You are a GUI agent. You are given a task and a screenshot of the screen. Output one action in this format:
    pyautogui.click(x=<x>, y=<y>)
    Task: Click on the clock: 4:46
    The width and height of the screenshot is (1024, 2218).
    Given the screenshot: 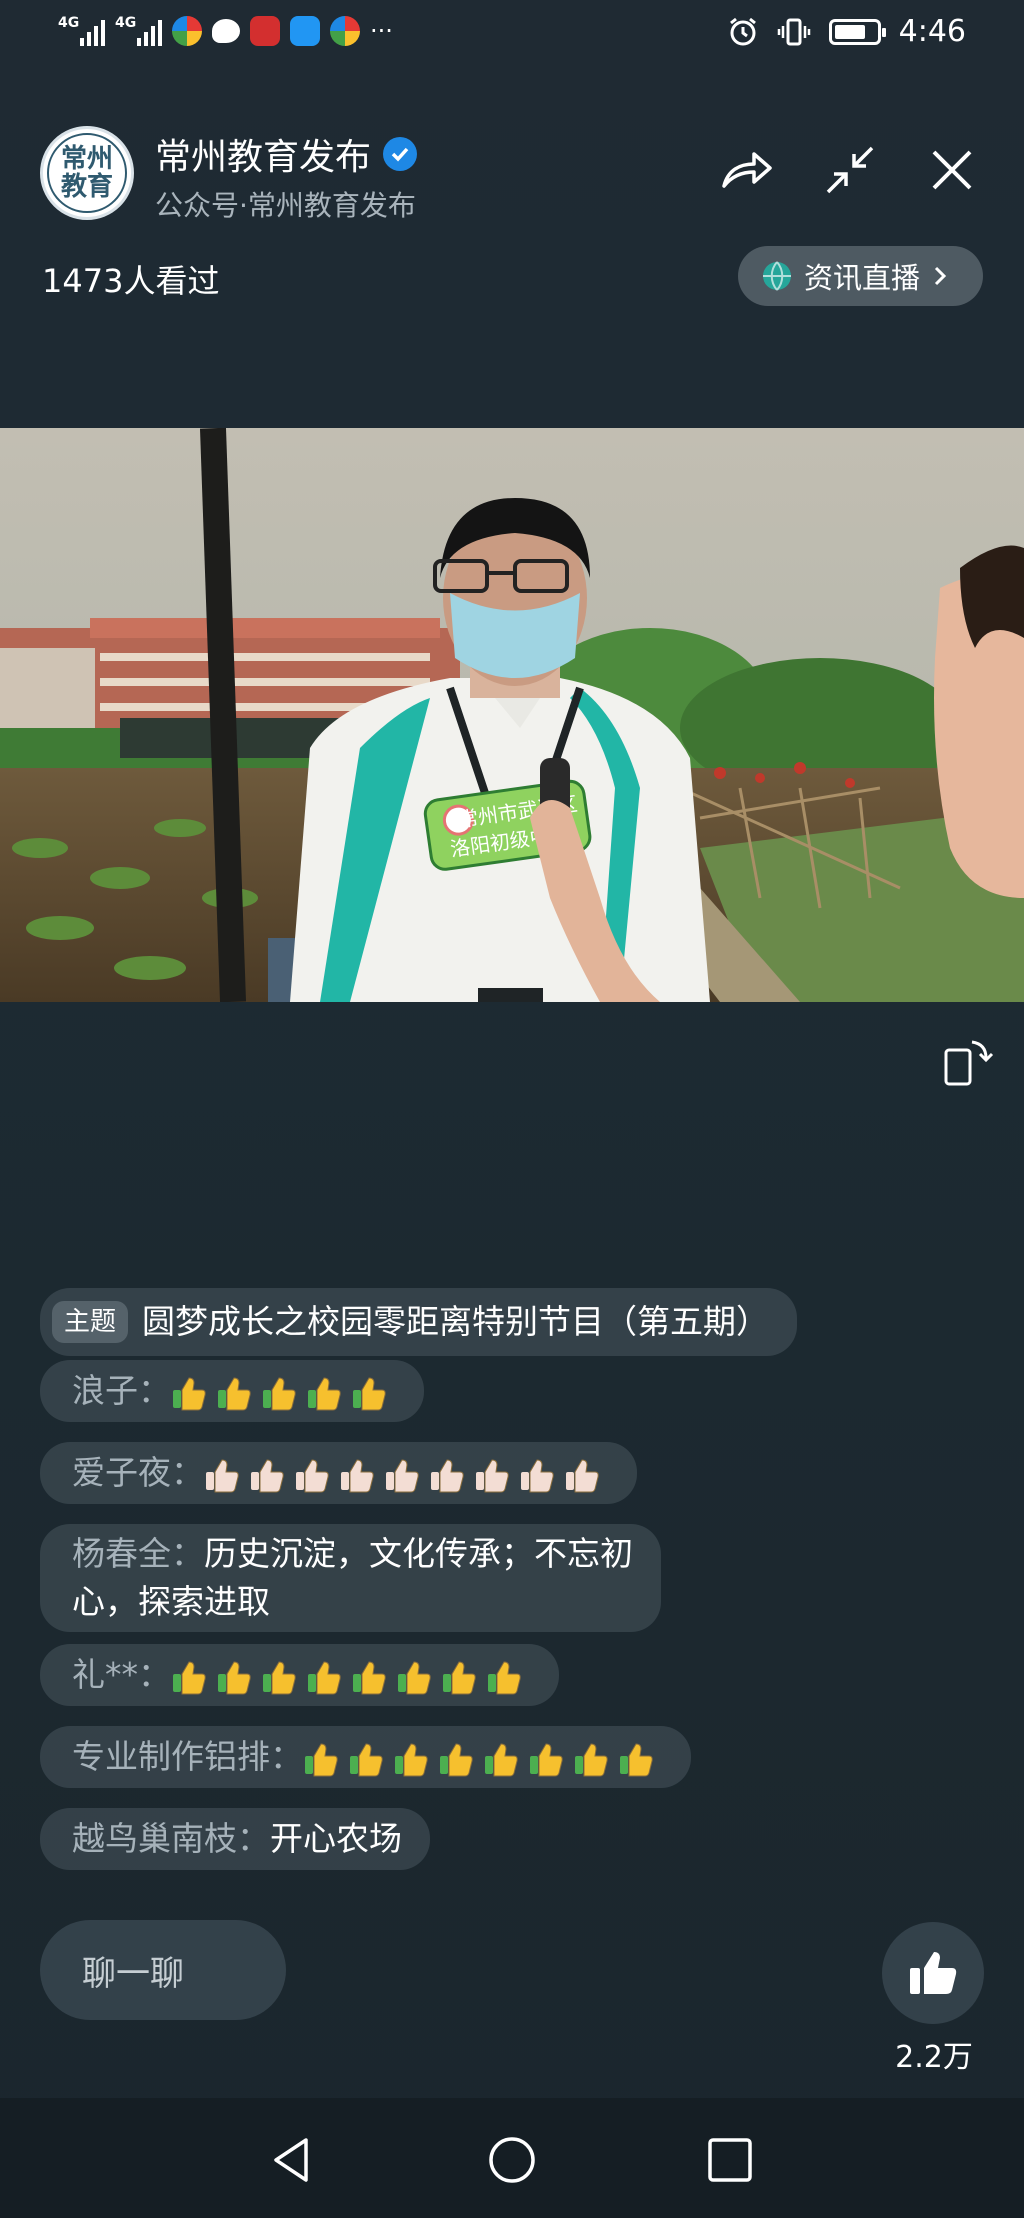 What is the action you would take?
    pyautogui.click(x=932, y=31)
    